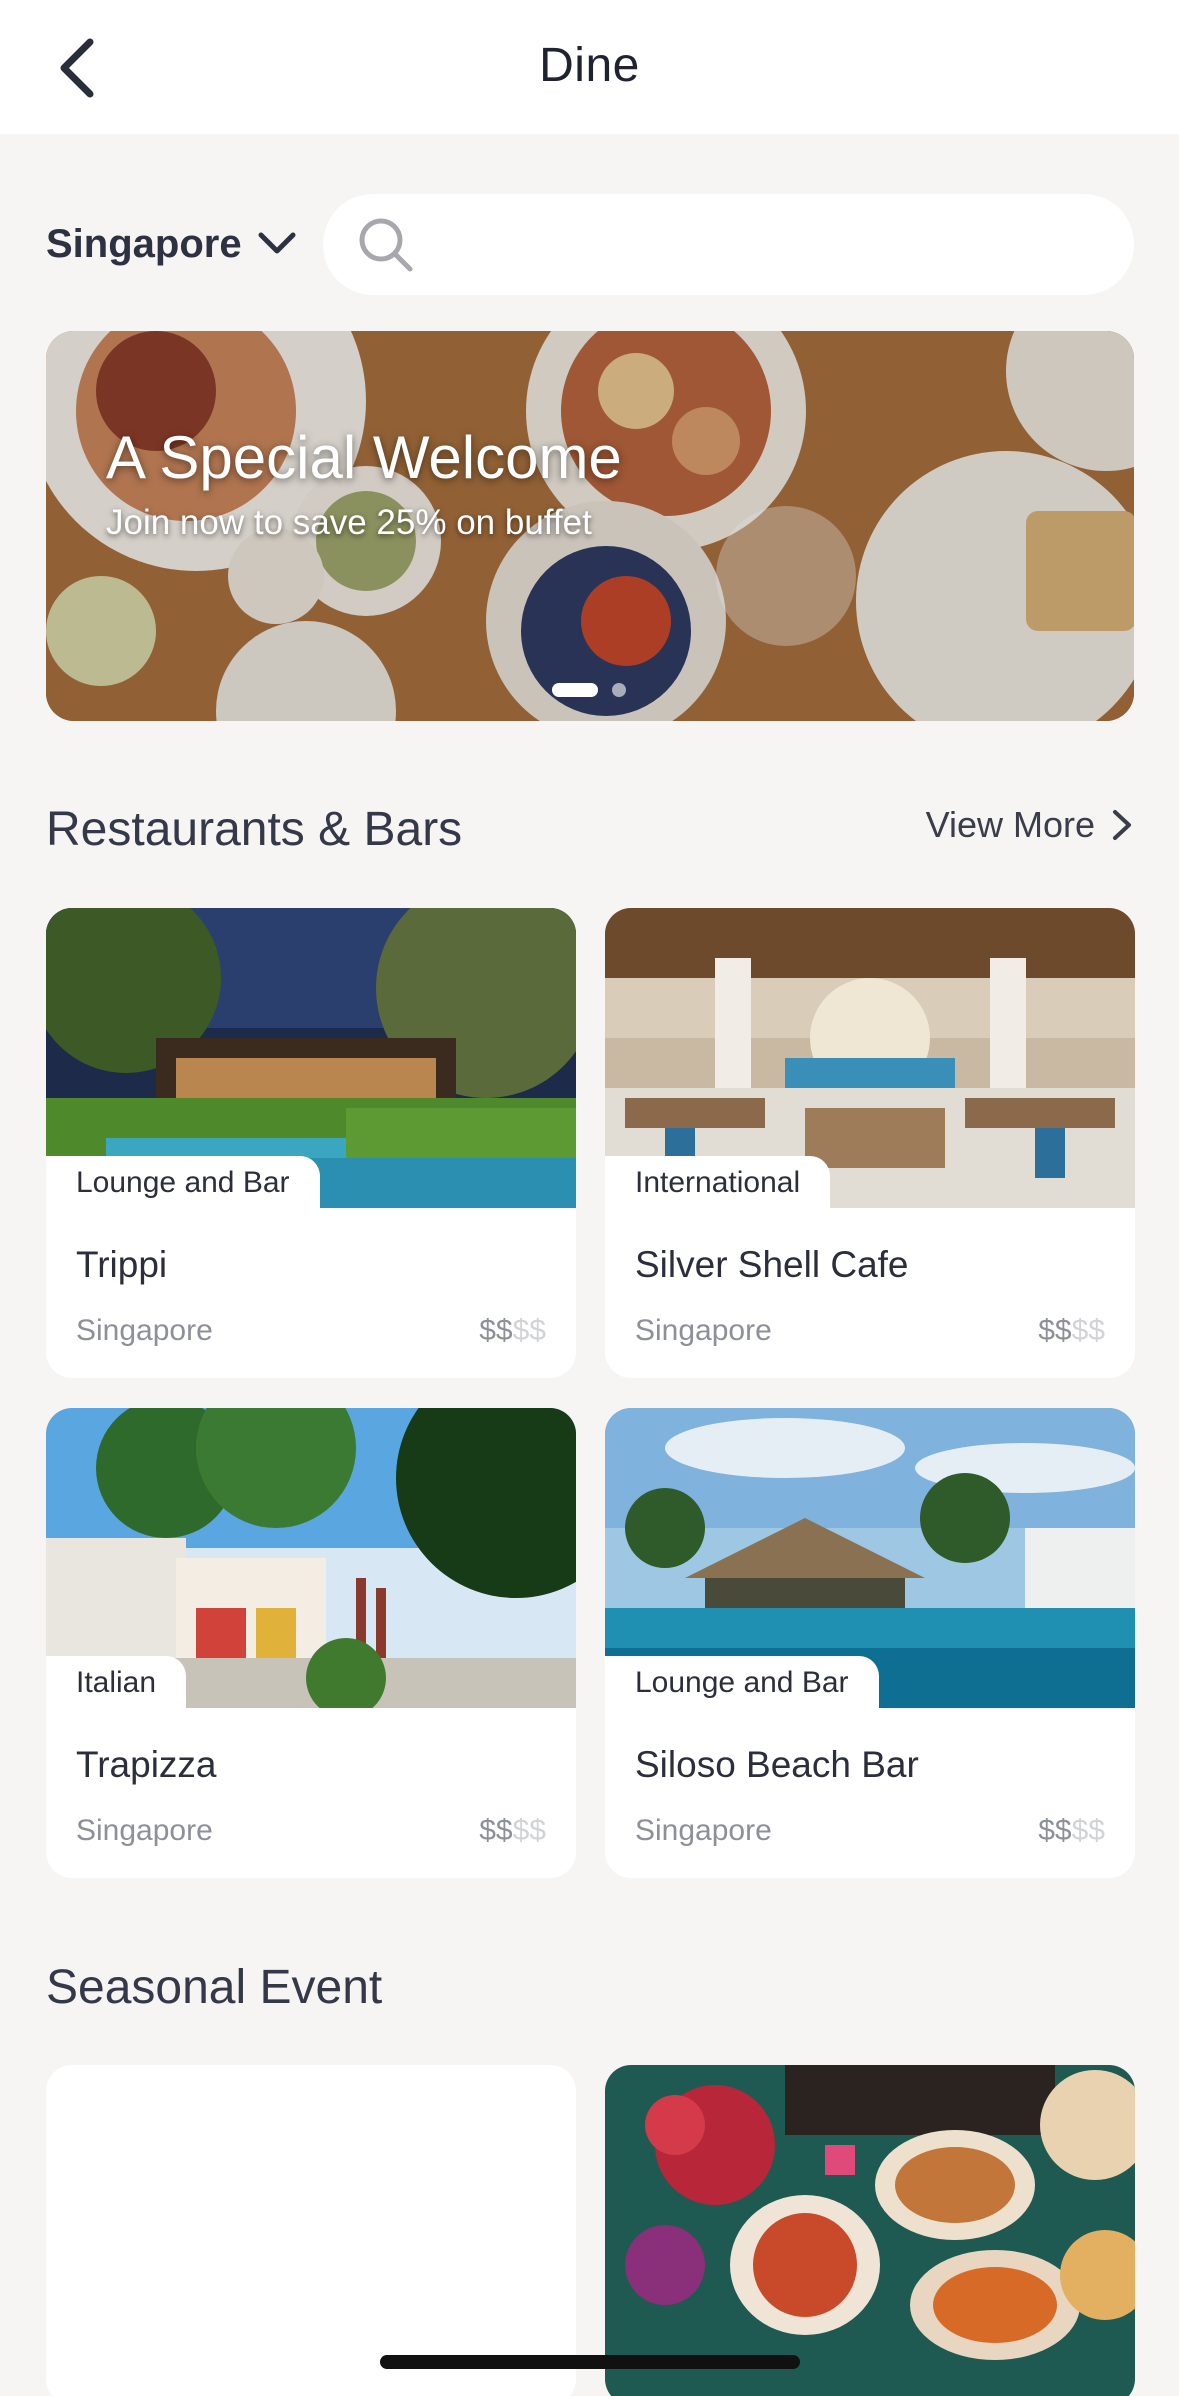  I want to click on chevron-down-icon, so click(277, 243).